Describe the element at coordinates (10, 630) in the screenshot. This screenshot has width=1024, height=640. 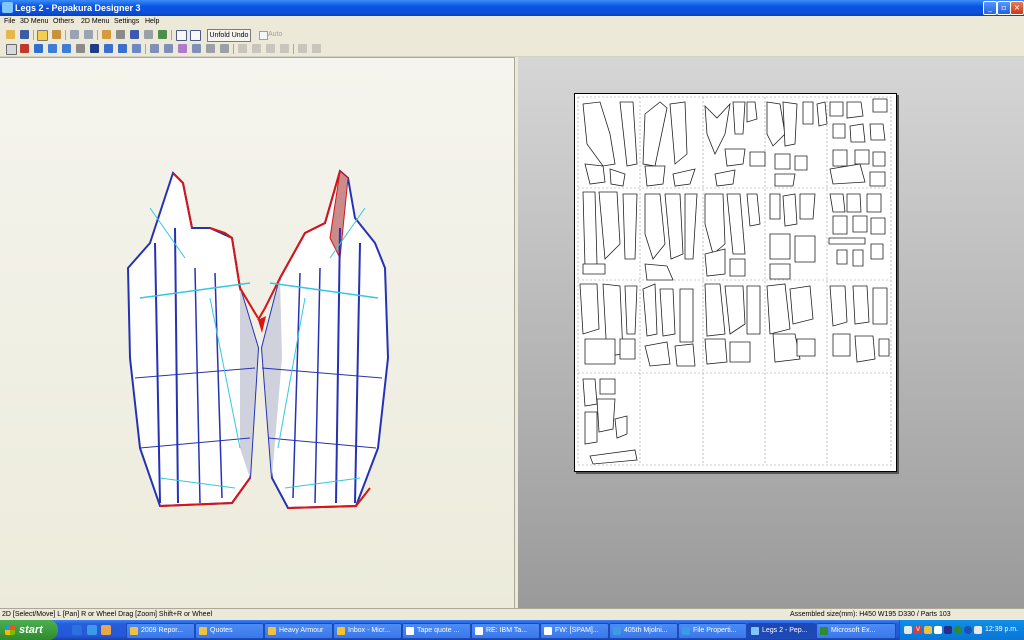
I see `windows-flag-icon` at that location.